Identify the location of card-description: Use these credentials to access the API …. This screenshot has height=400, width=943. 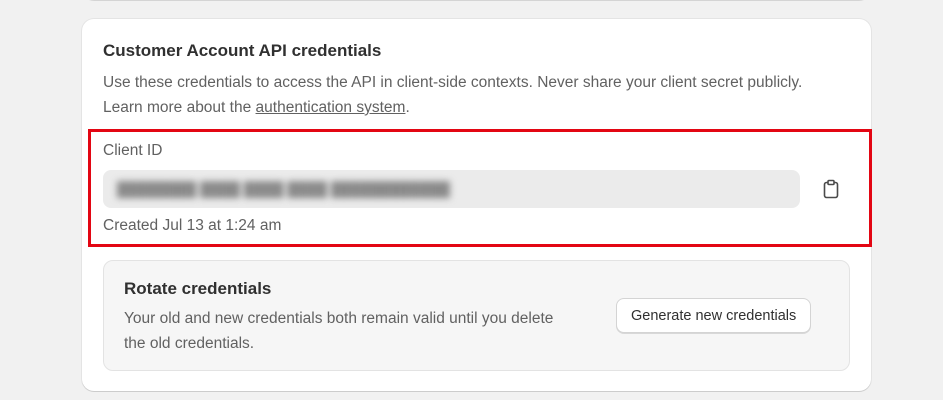
(473, 95).